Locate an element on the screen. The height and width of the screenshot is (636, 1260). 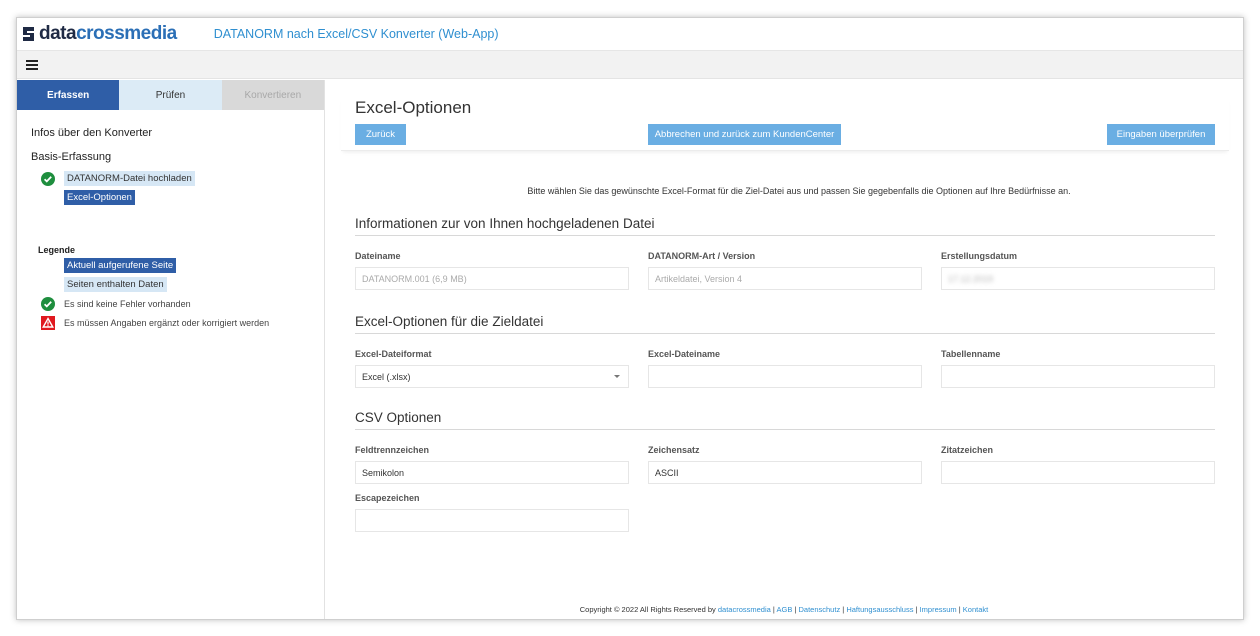
legend-title: Legende is located at coordinates (57, 250).